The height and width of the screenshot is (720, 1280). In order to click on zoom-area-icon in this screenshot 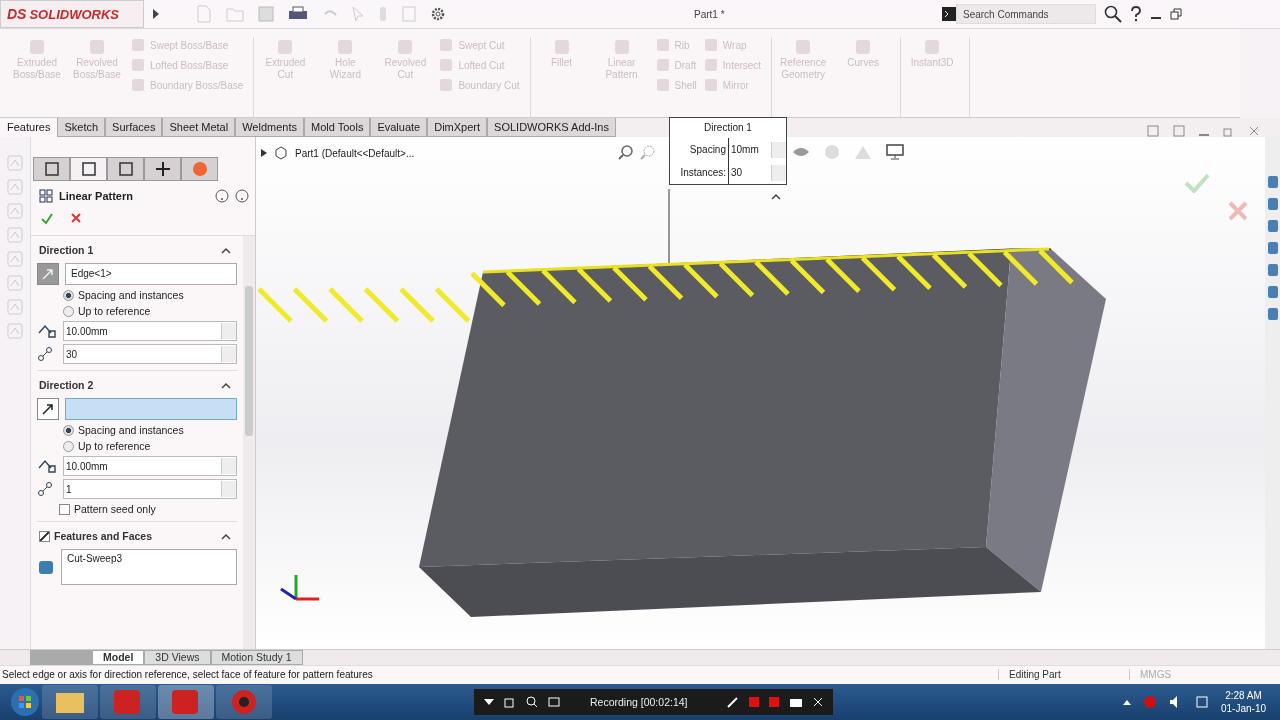, I will do `click(648, 152)`.